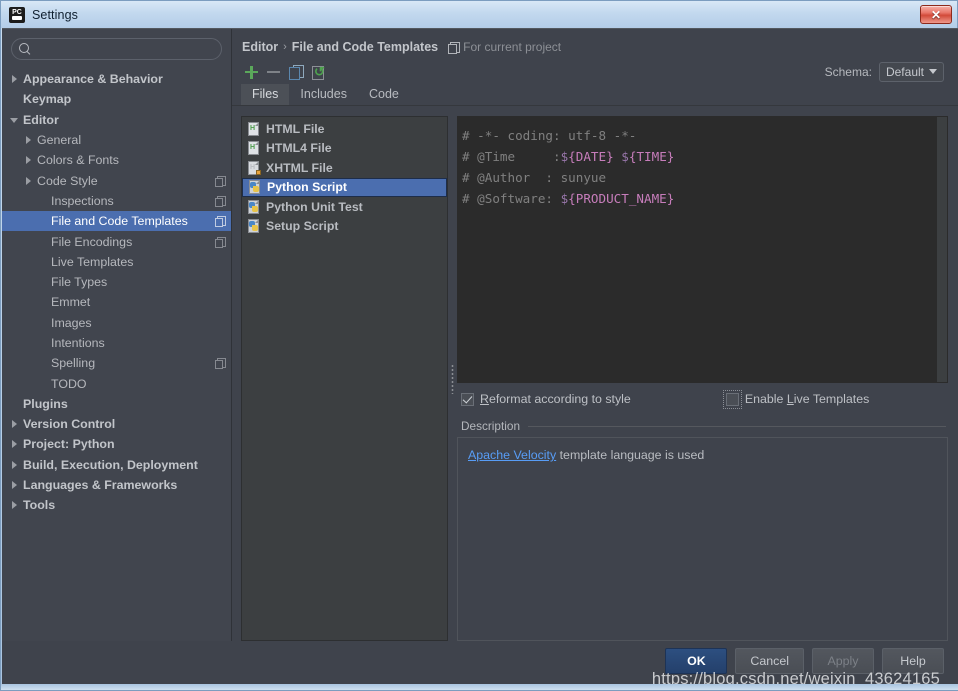 The height and width of the screenshot is (691, 958). Describe the element at coordinates (318, 72) in the screenshot. I see `reset-template-button` at that location.